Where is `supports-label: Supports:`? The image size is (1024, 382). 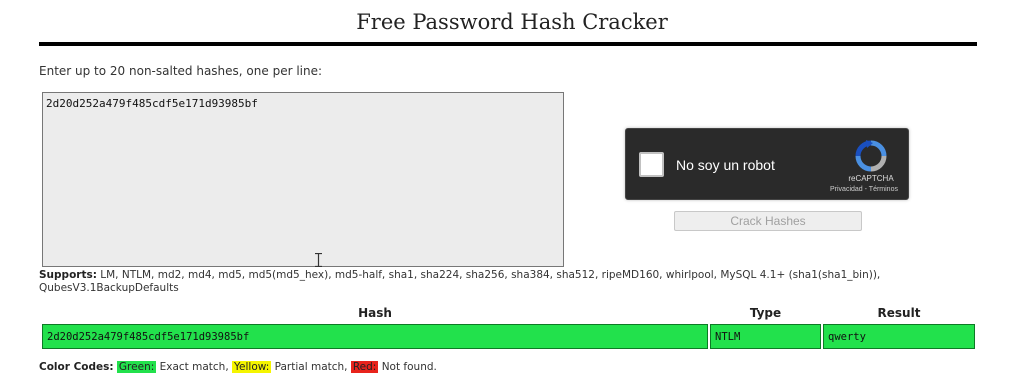
supports-label: Supports: is located at coordinates (68, 275).